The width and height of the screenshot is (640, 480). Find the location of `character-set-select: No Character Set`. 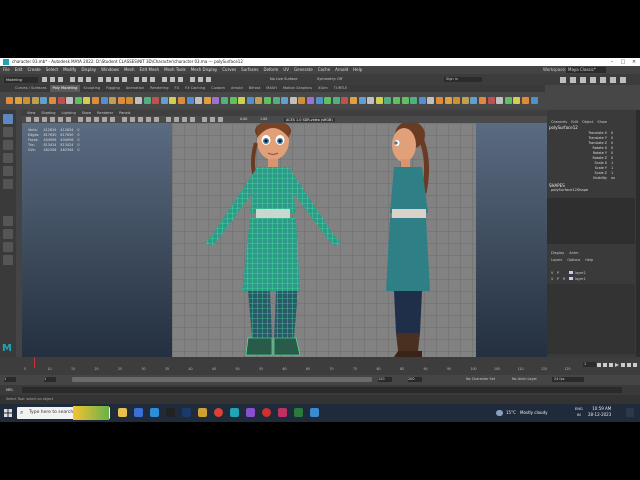

character-set-select: No Character Set is located at coordinates (480, 379).